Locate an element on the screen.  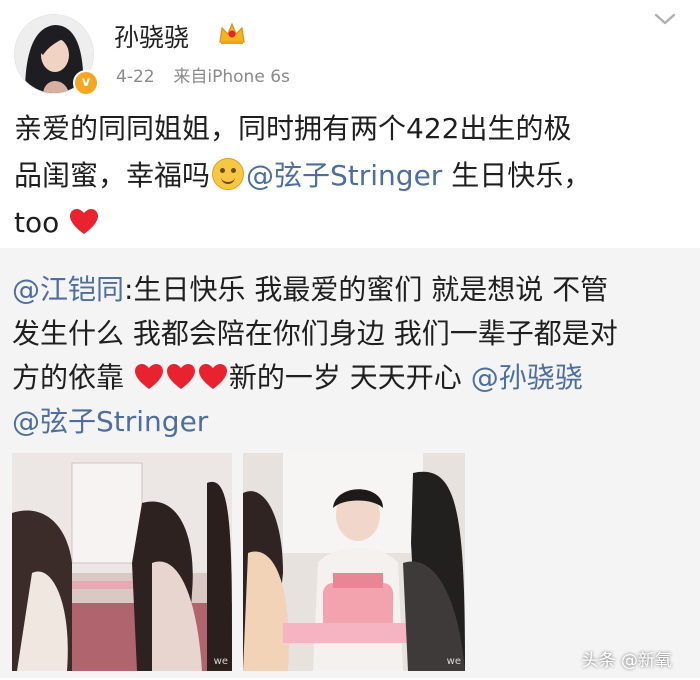
username: 孙骁骁 is located at coordinates (151, 36).